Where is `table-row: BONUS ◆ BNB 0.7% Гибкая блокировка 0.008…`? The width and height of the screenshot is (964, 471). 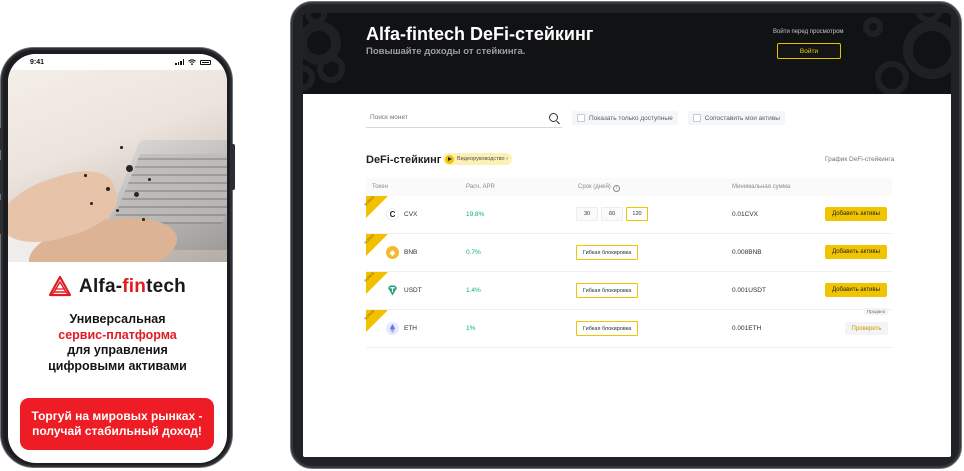
table-row: BONUS ◆ BNB 0.7% Гибкая блокировка 0.008… is located at coordinates (628, 252).